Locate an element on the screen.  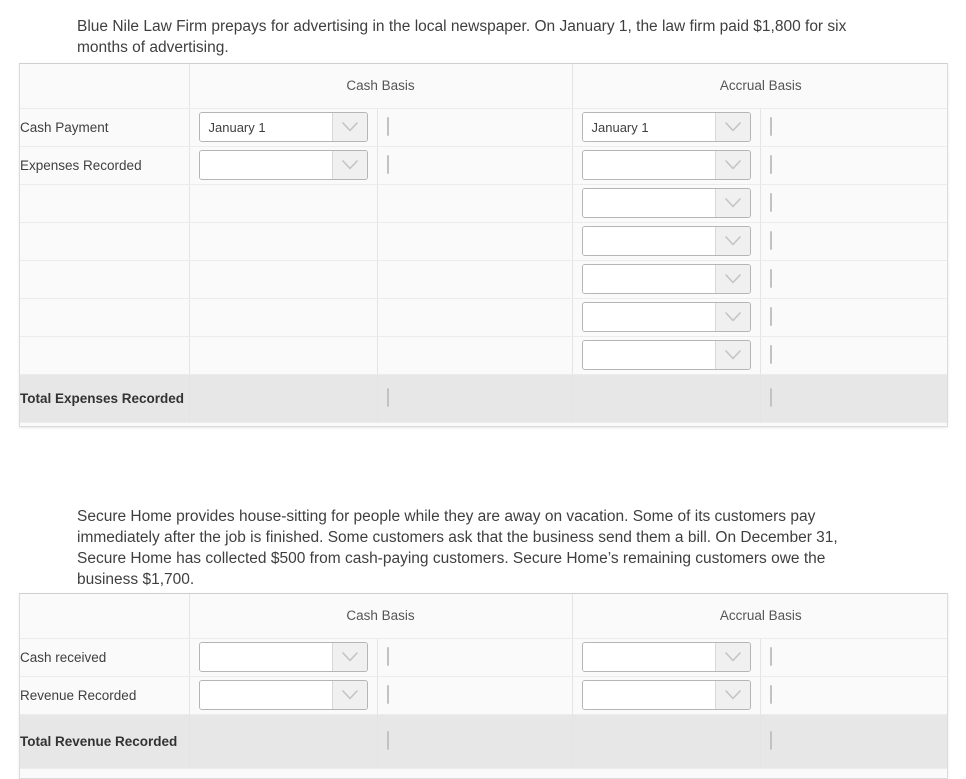
table-head: Cash Basis Accrual Basis is located at coordinates (483, 616).